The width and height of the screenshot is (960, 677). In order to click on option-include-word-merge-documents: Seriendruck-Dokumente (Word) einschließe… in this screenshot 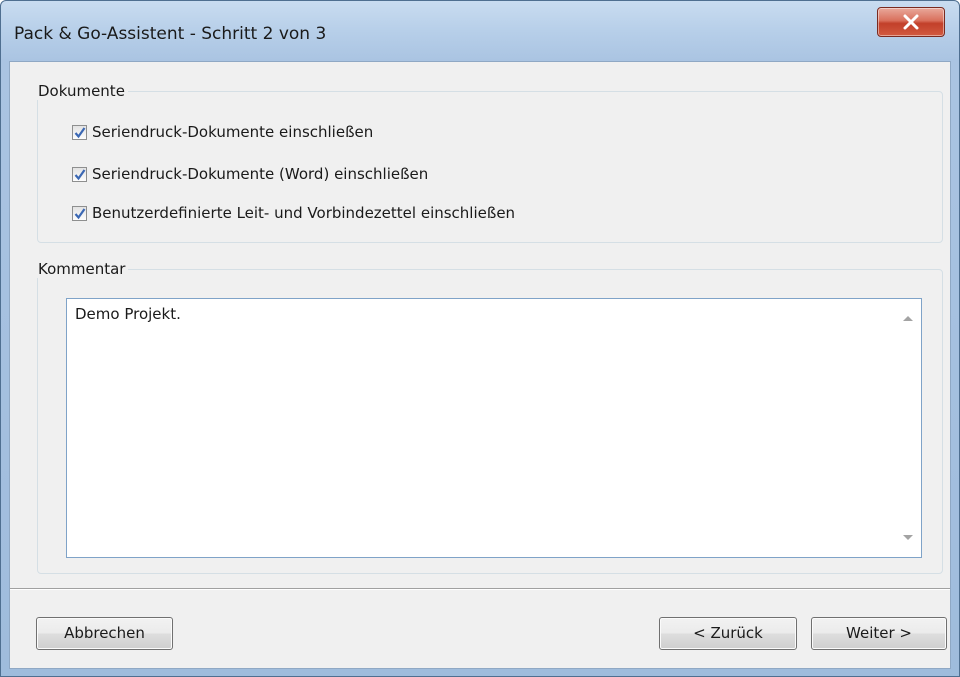, I will do `click(250, 174)`.